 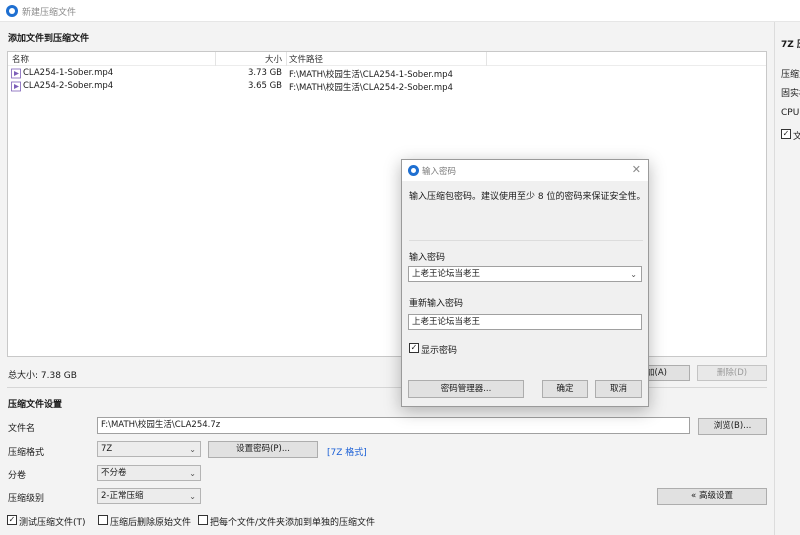 What do you see at coordinates (414, 348) in the screenshot?
I see `show-password-checkbox: ✓` at bounding box center [414, 348].